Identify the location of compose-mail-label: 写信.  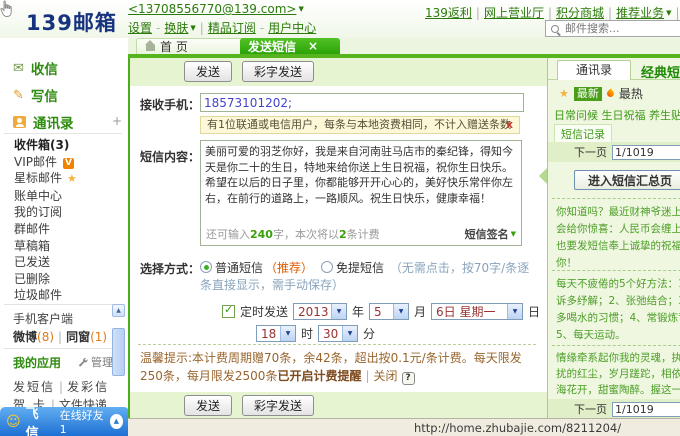
(44, 97).